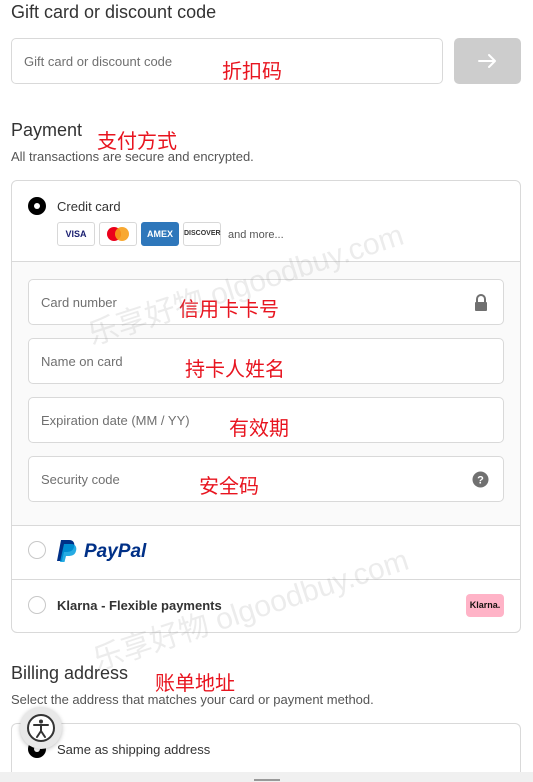 This screenshot has width=533, height=782. Describe the element at coordinates (160, 234) in the screenshot. I see `amex-logo-icon: AMEX` at that location.